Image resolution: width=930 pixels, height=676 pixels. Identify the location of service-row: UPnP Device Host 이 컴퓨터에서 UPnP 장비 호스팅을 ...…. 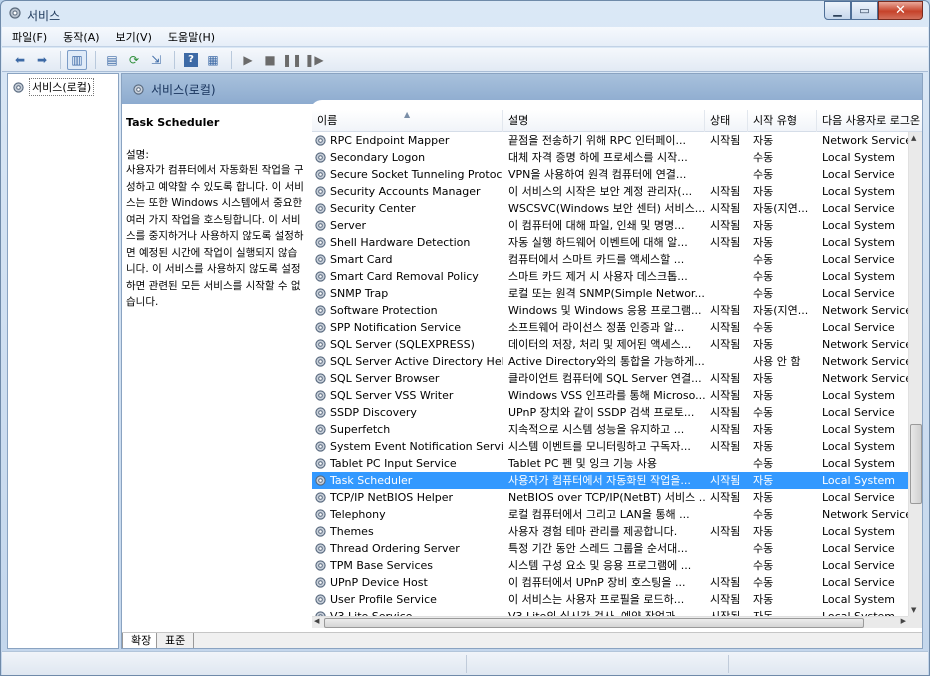
(610, 582).